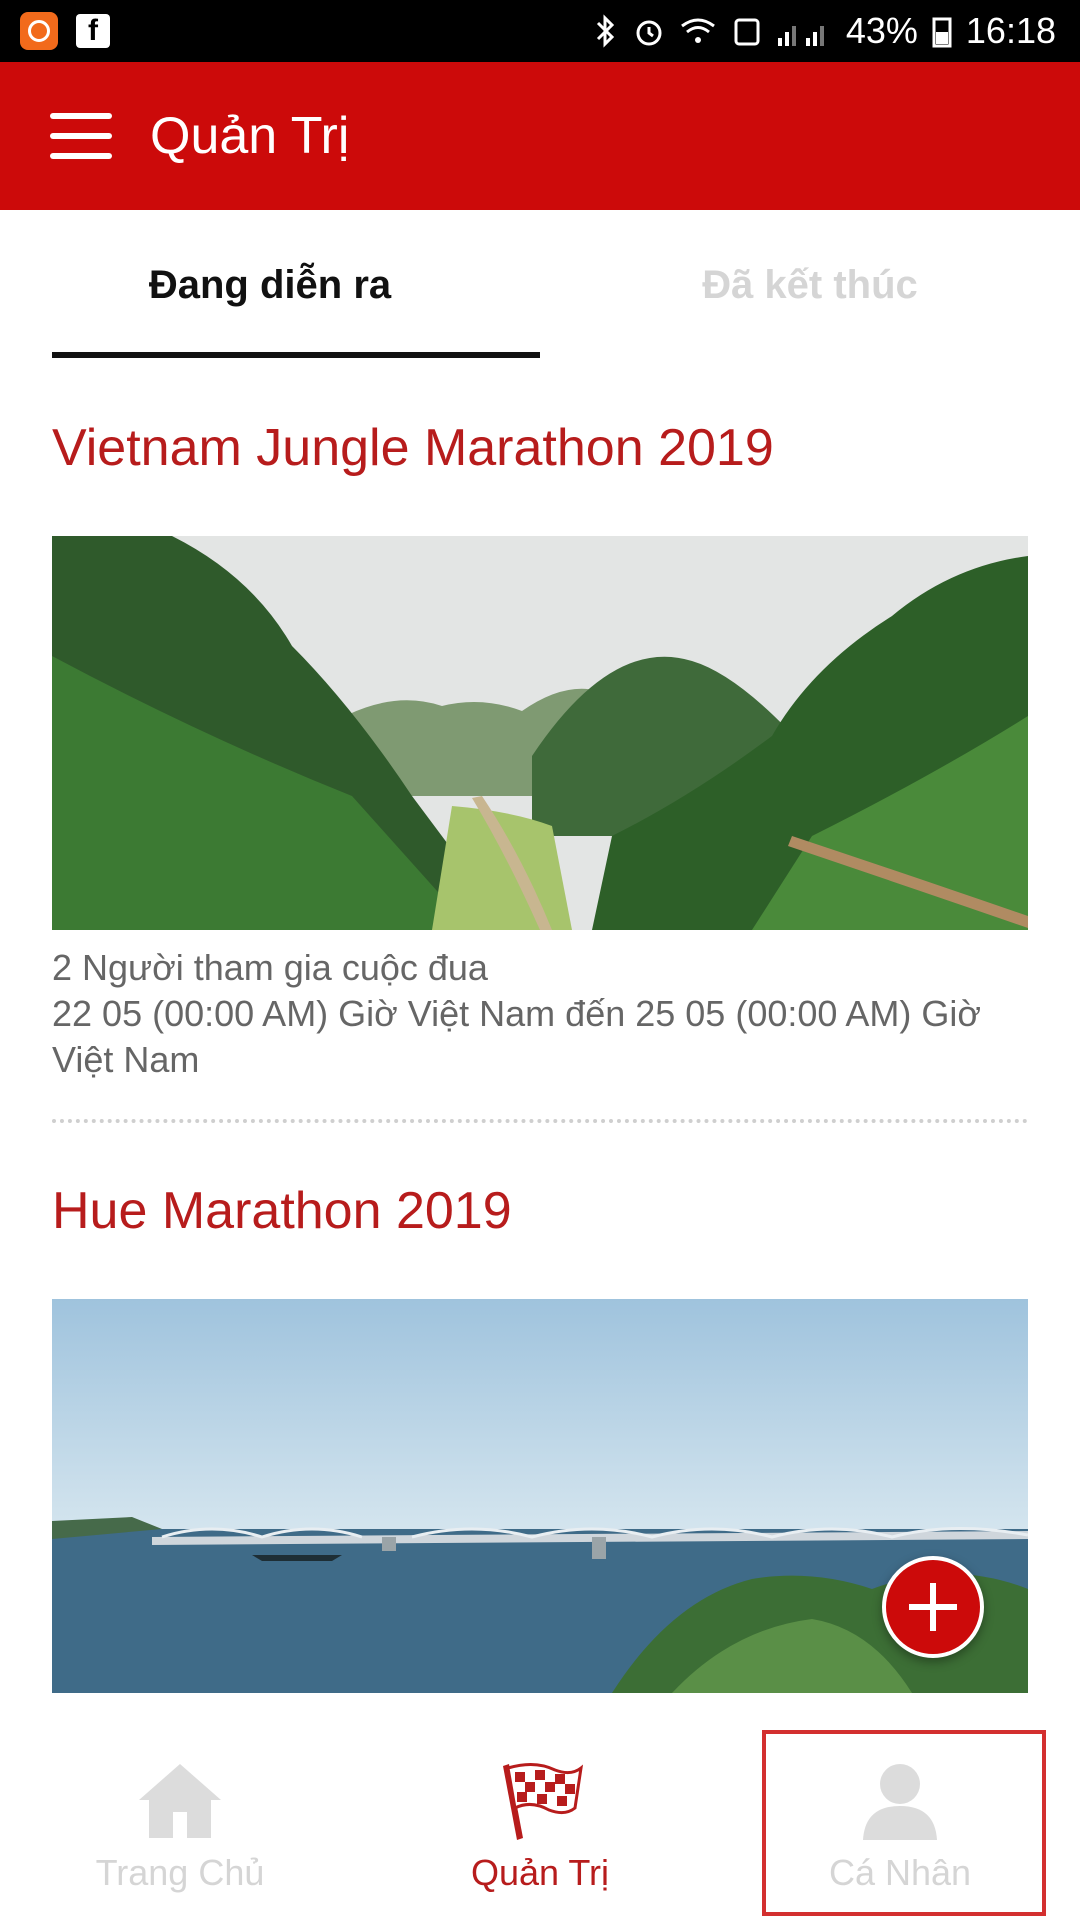  Describe the element at coordinates (39, 31) in the screenshot. I see `mi-app-icon` at that location.